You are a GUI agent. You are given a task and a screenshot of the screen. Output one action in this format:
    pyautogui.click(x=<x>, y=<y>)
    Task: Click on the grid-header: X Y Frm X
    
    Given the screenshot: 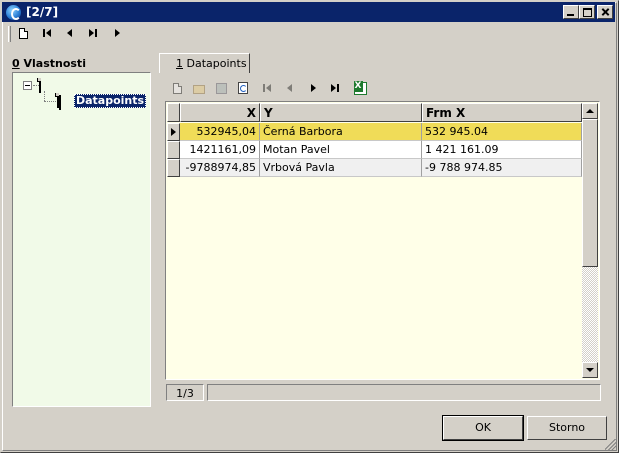 What is the action you would take?
    pyautogui.click(x=374, y=112)
    